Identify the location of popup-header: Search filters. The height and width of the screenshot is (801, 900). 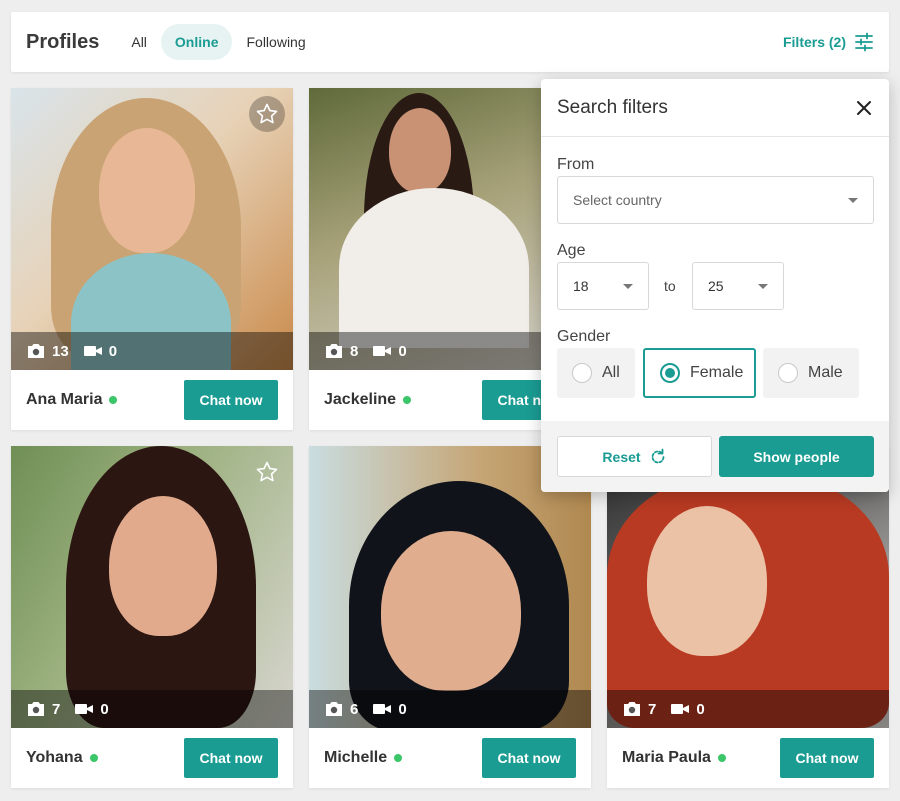
(715, 108).